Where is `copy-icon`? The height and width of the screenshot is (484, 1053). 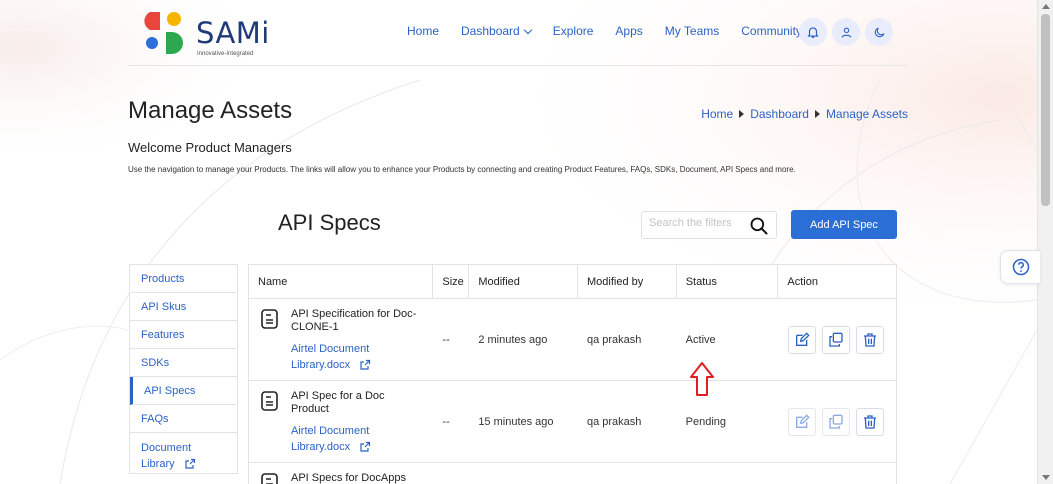 copy-icon is located at coordinates (836, 339).